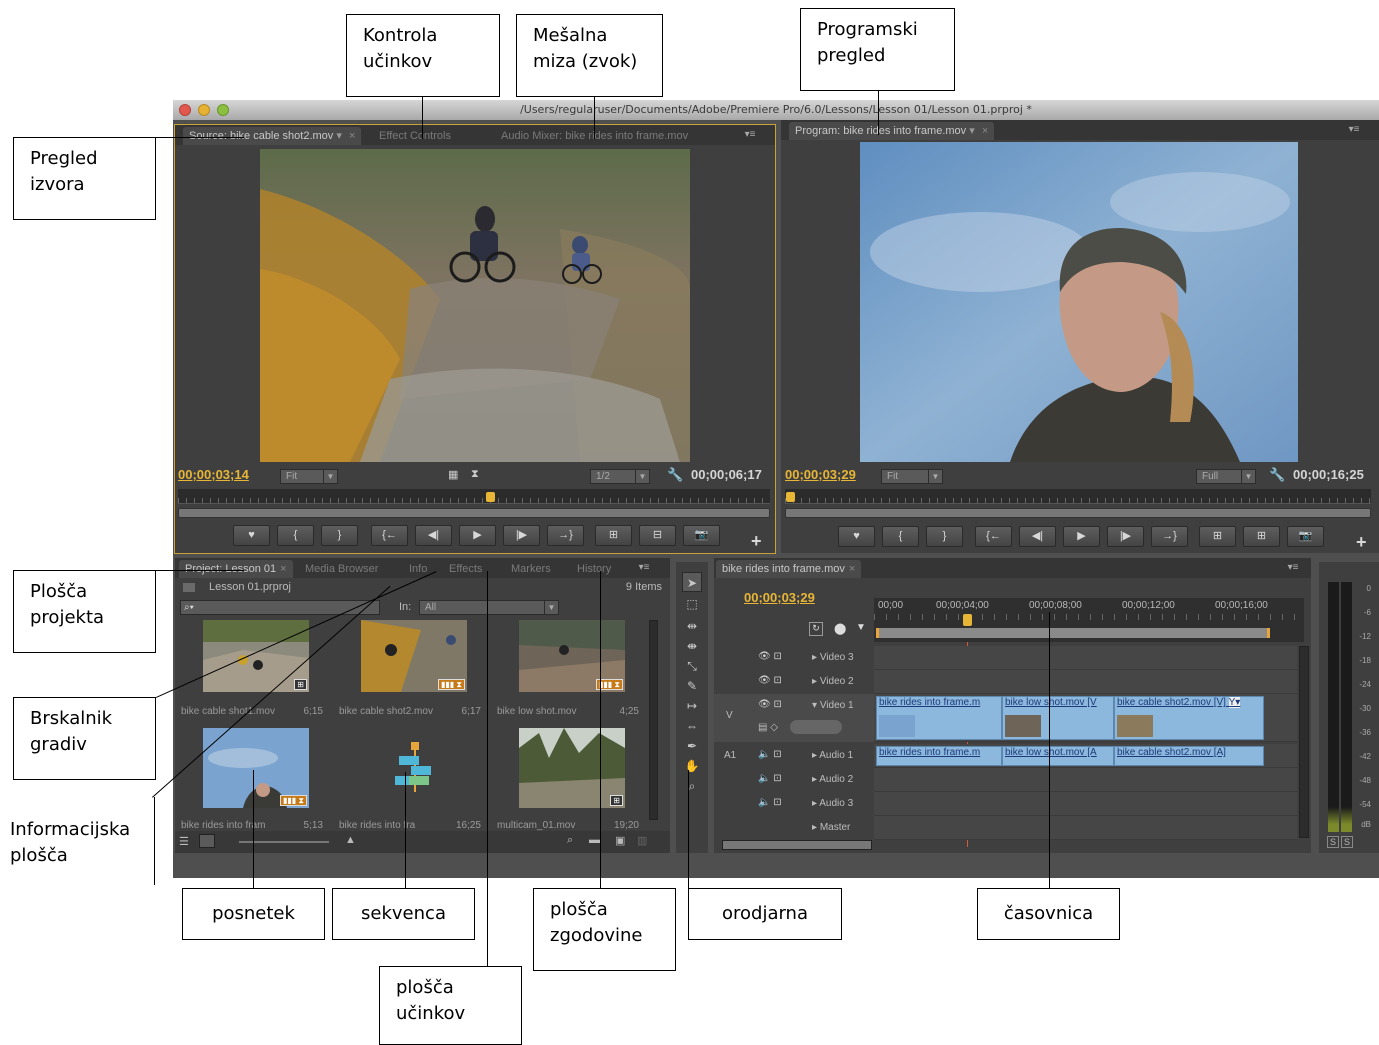 This screenshot has width=1379, height=1045. Describe the element at coordinates (692, 582) in the screenshot. I see `selection-tool-icon: ➤` at that location.